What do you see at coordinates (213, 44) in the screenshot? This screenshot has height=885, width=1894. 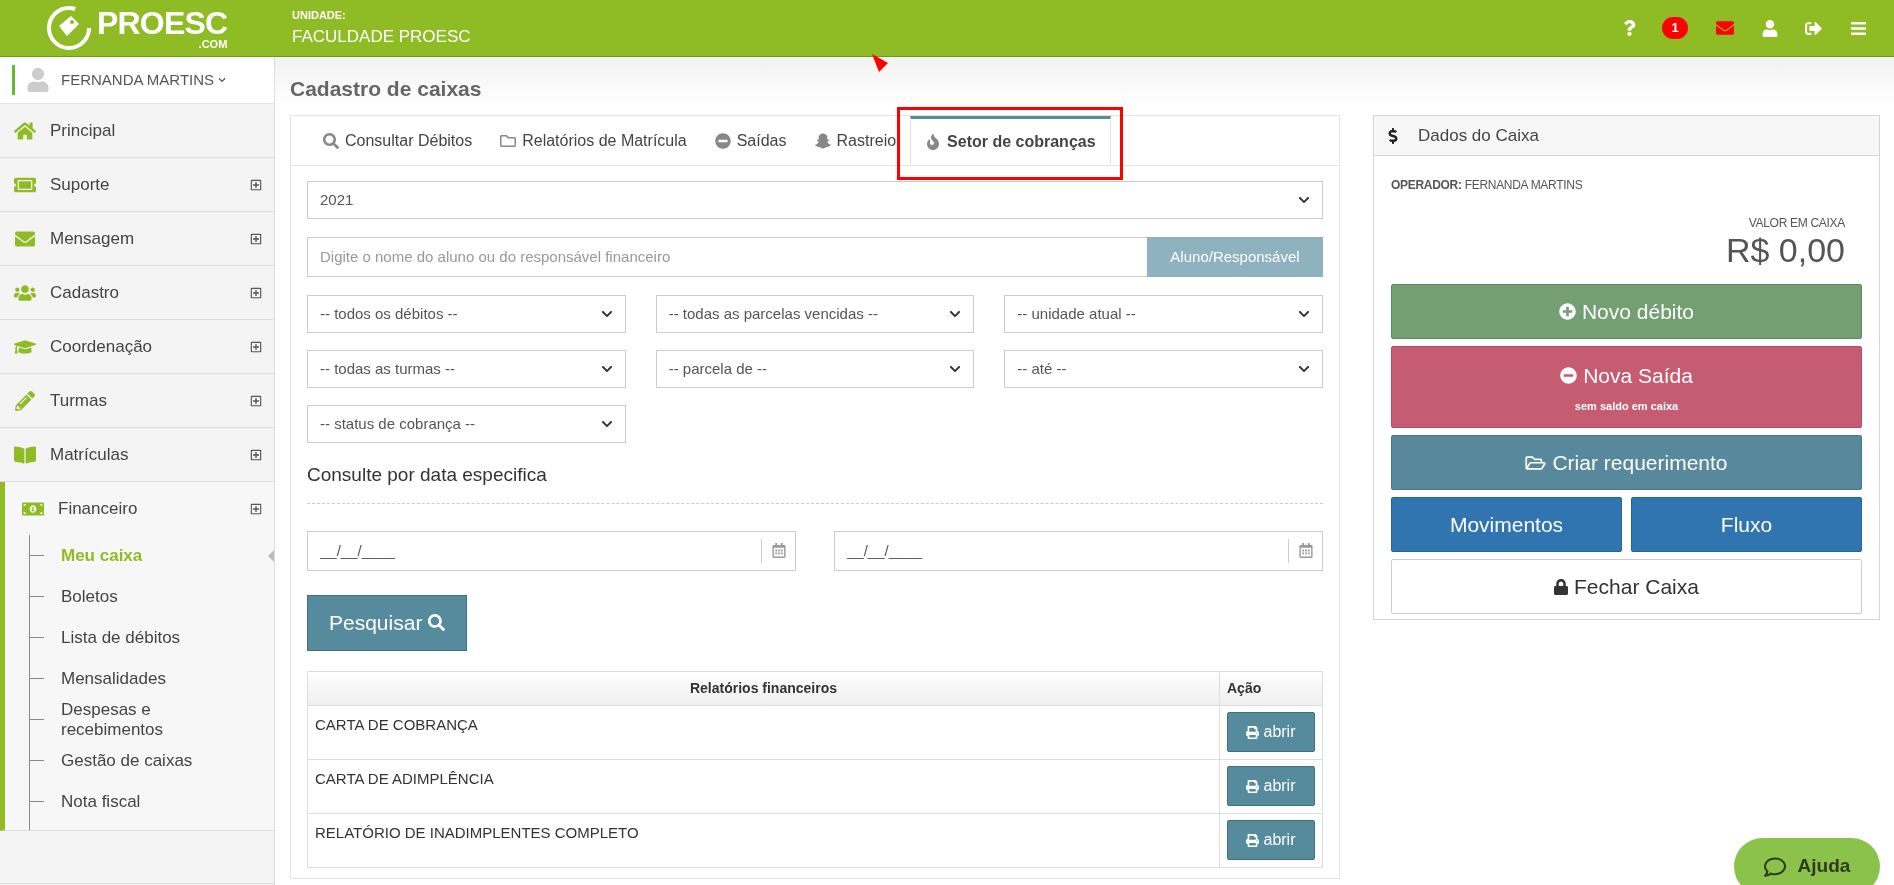 I see `logo-domain: .COM` at bounding box center [213, 44].